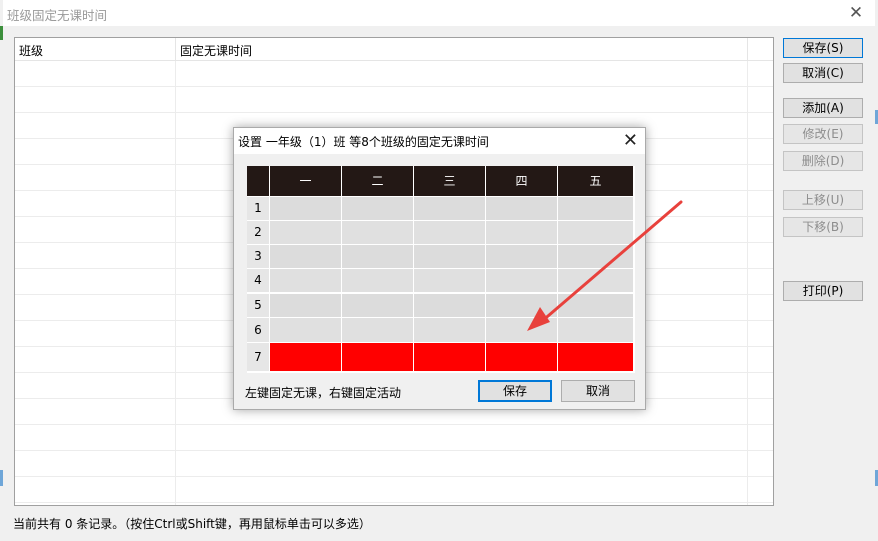 This screenshot has height=541, width=878. What do you see at coordinates (449, 181) in the screenshot?
I see `day-header: 三` at bounding box center [449, 181].